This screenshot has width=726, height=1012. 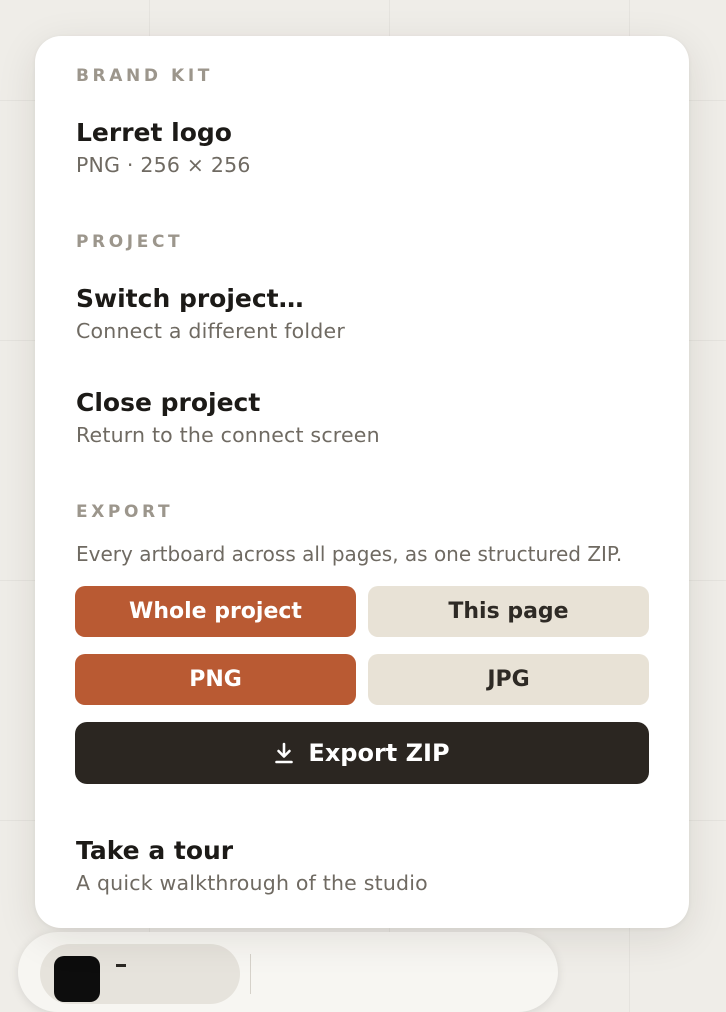 I want to click on section-heading-export: EXPORT, so click(x=125, y=512).